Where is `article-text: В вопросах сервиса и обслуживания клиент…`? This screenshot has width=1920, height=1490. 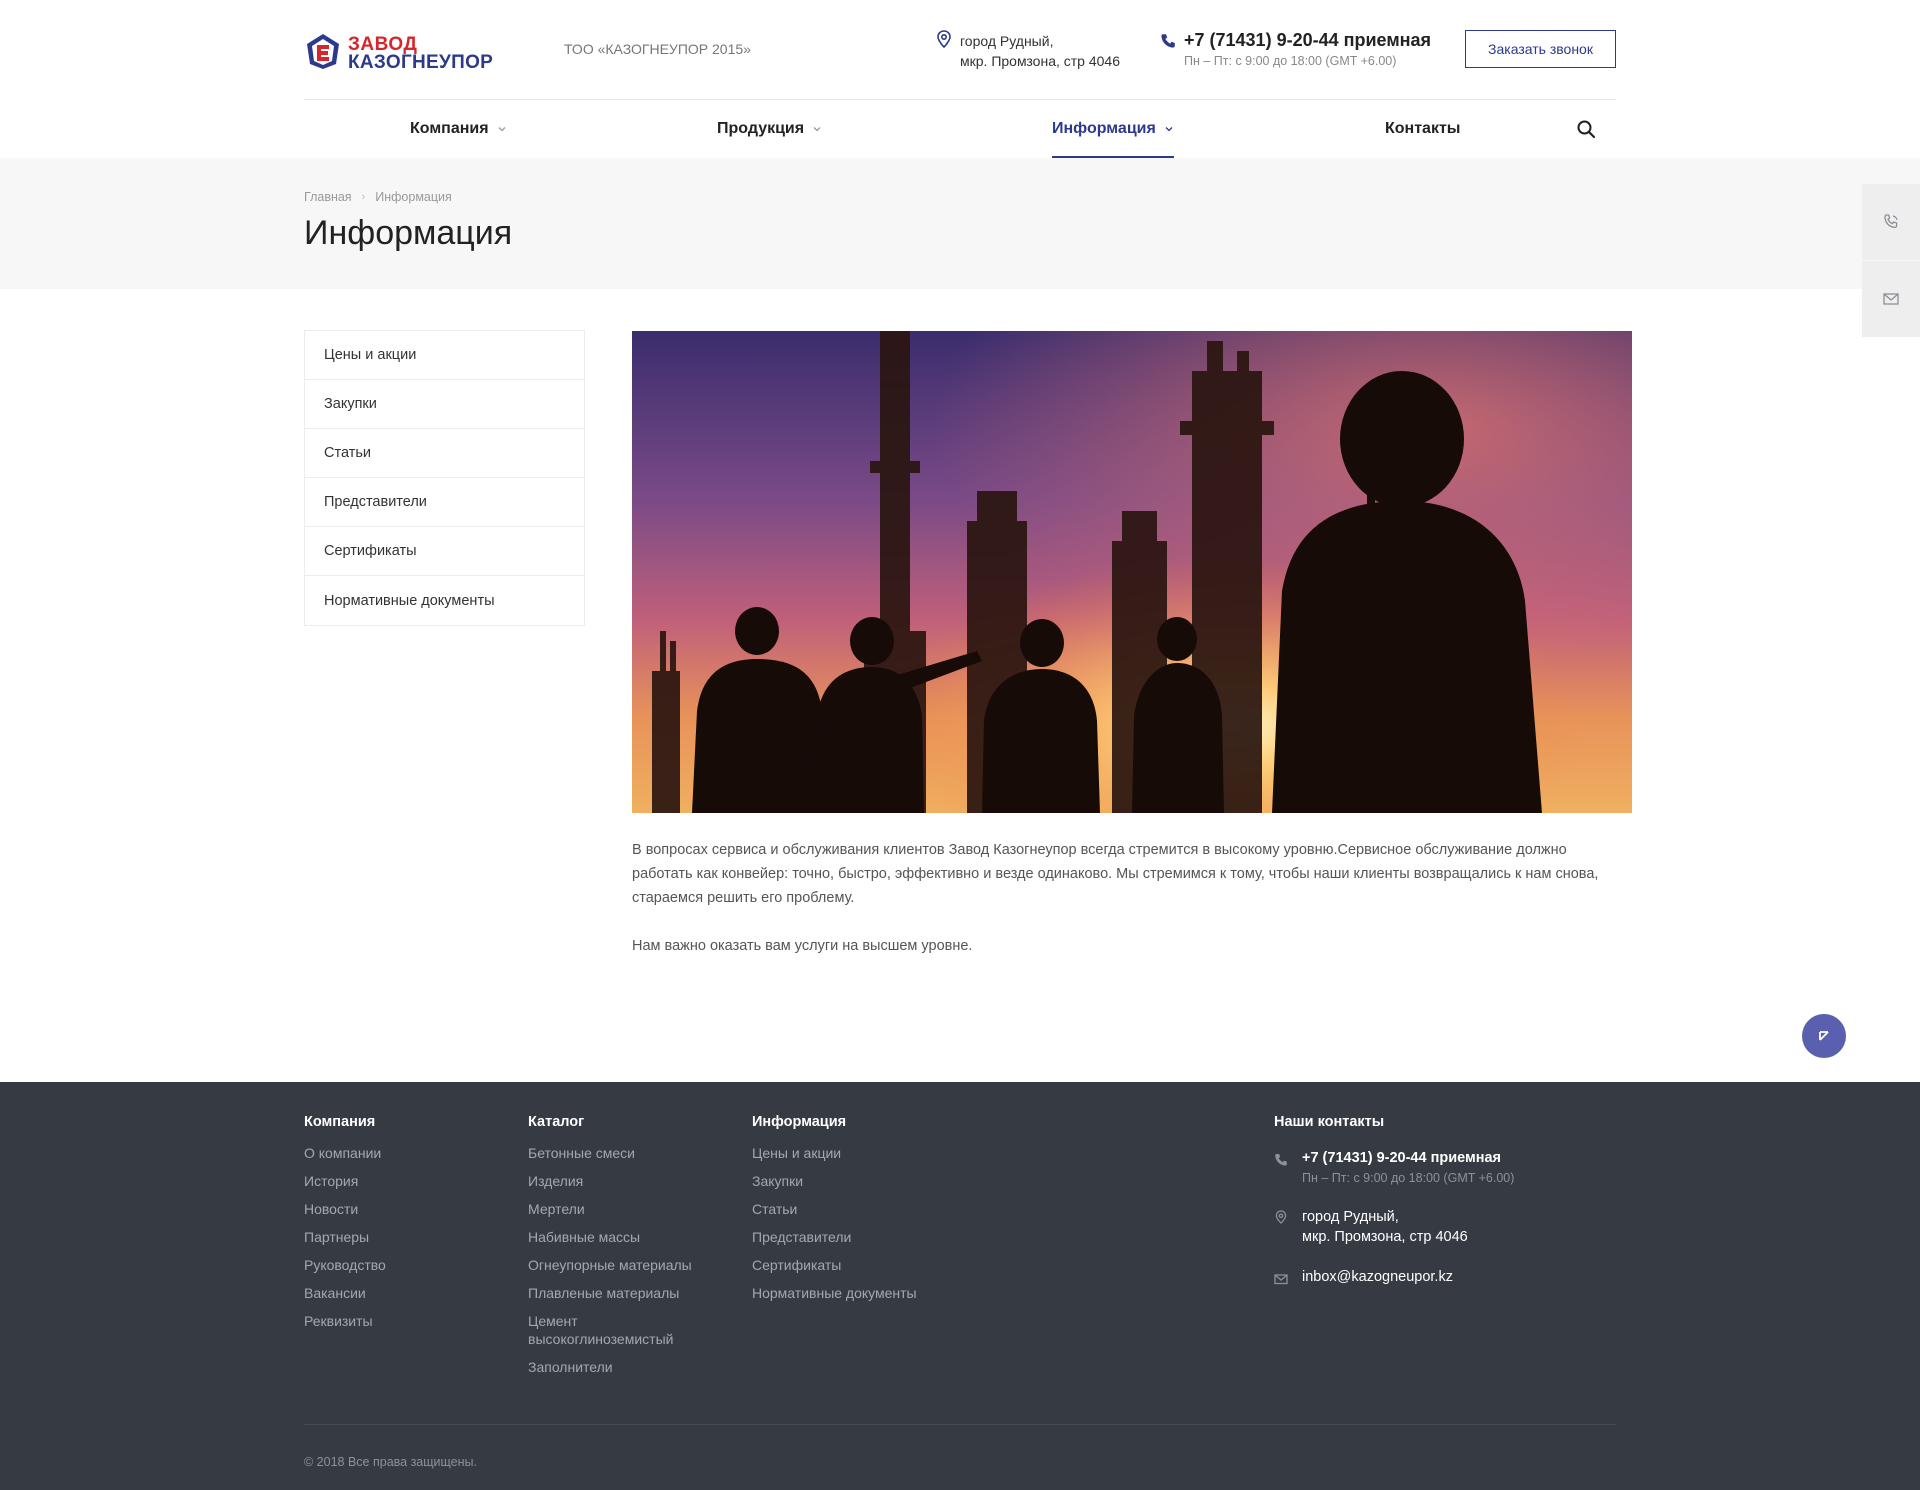
article-text: В вопросах сервиса и обслуживания клиент… is located at coordinates (1122, 910).